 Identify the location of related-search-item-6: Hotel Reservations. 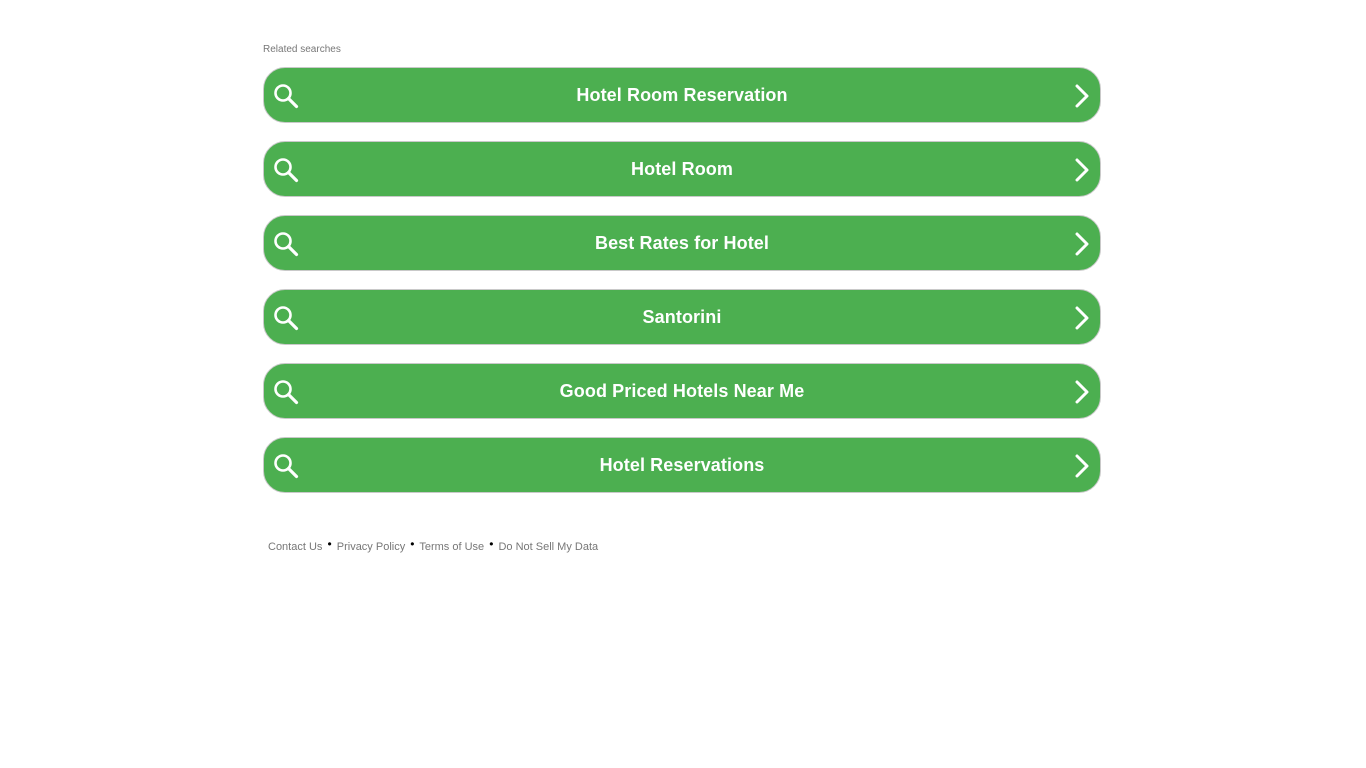
(682, 465).